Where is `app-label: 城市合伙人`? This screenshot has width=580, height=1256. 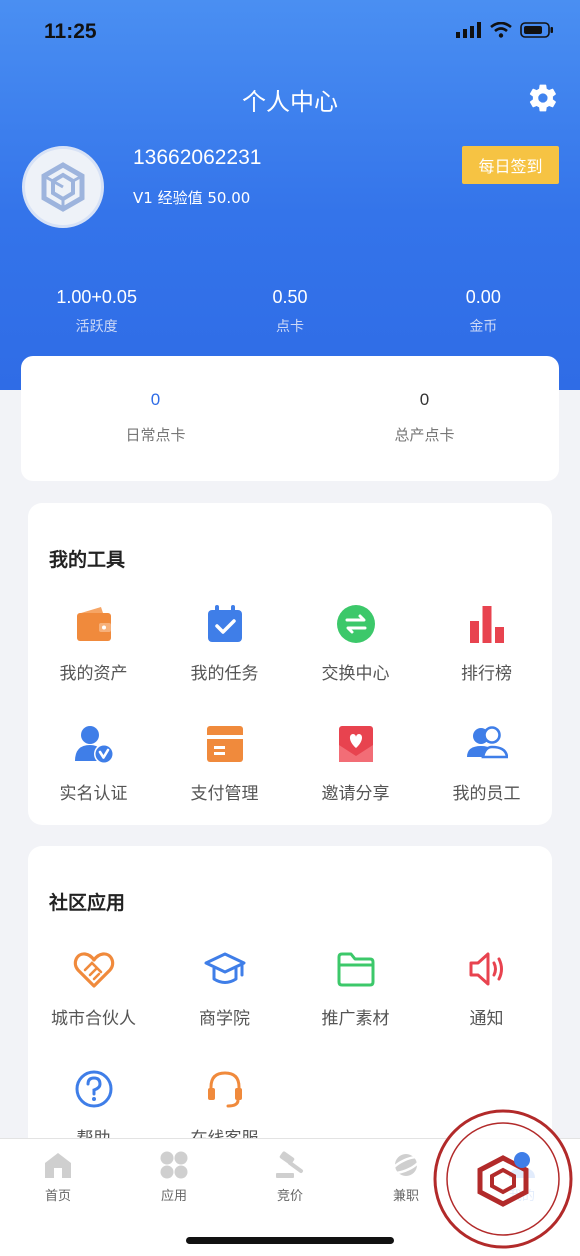 app-label: 城市合伙人 is located at coordinates (93, 1019).